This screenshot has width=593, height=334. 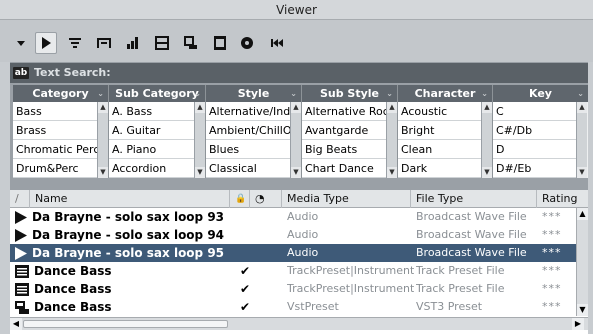 I want to click on row-name-label: Da Brayne - solo sax loop 93, so click(x=128, y=217).